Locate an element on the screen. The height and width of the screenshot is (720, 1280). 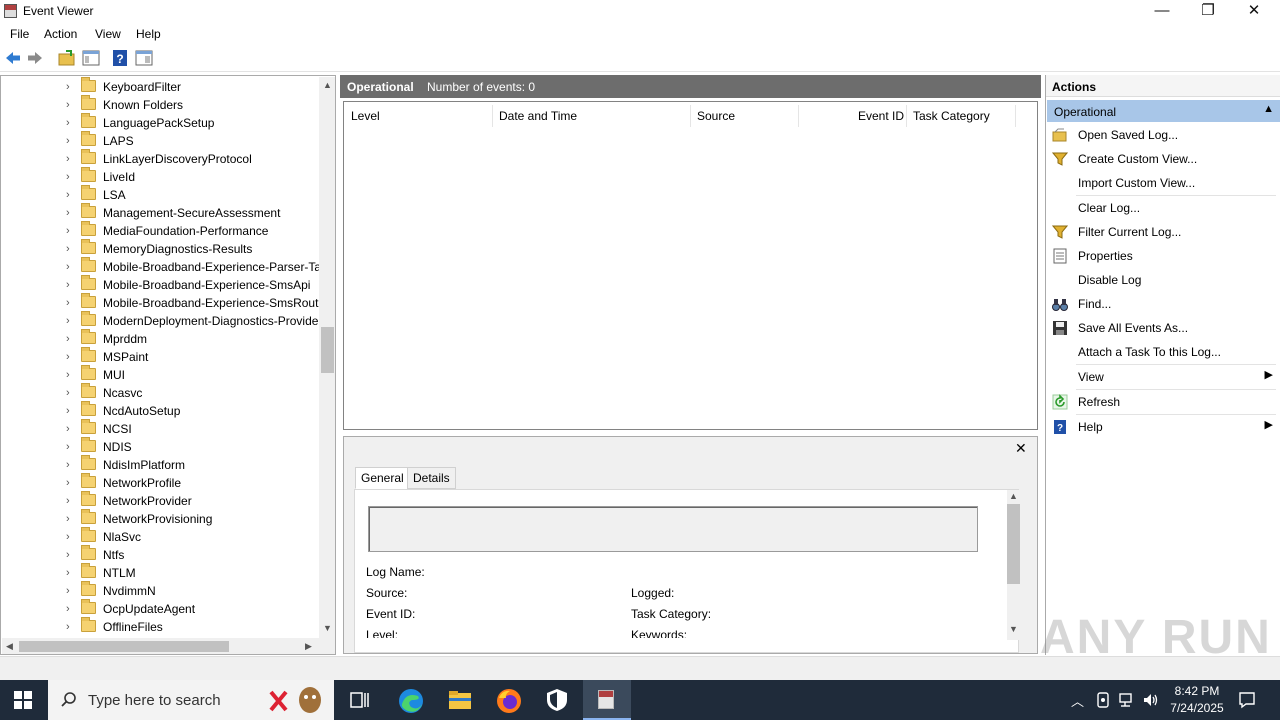
scroll-right-arrow-icon: ▶ is located at coordinates (308, 646).